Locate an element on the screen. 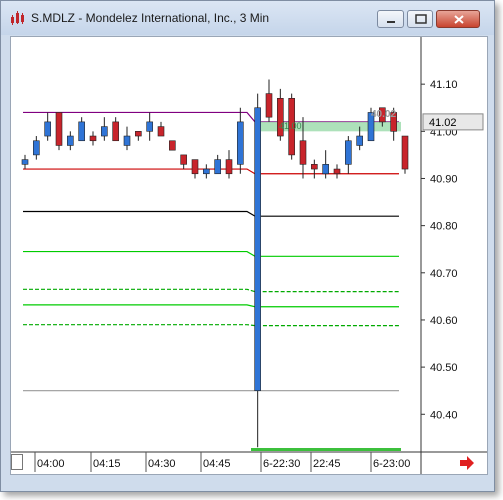 This screenshot has height=500, width=503. x-tick-label: 04:30 is located at coordinates (162, 464).